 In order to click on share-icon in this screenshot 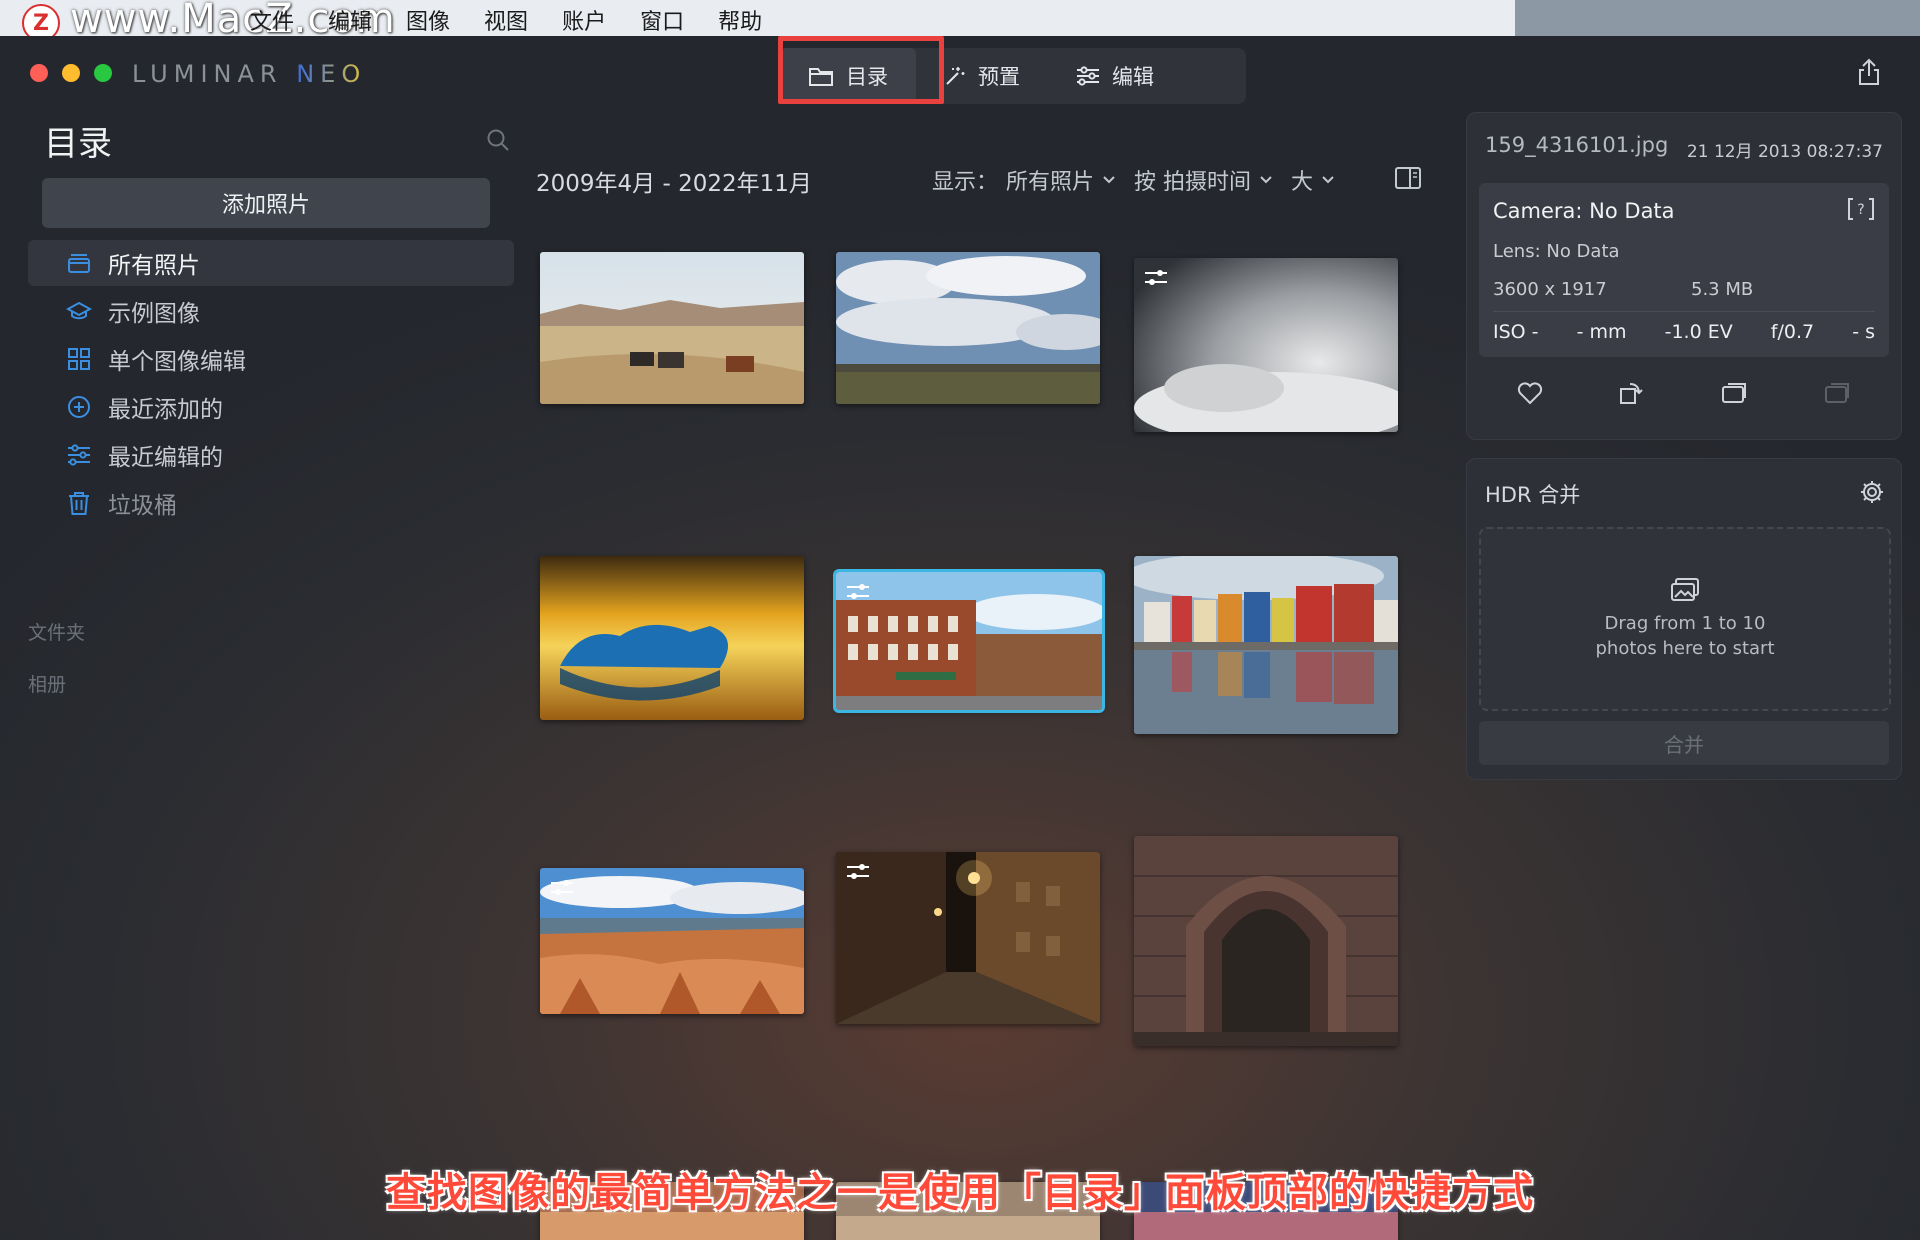, I will do `click(1869, 71)`.